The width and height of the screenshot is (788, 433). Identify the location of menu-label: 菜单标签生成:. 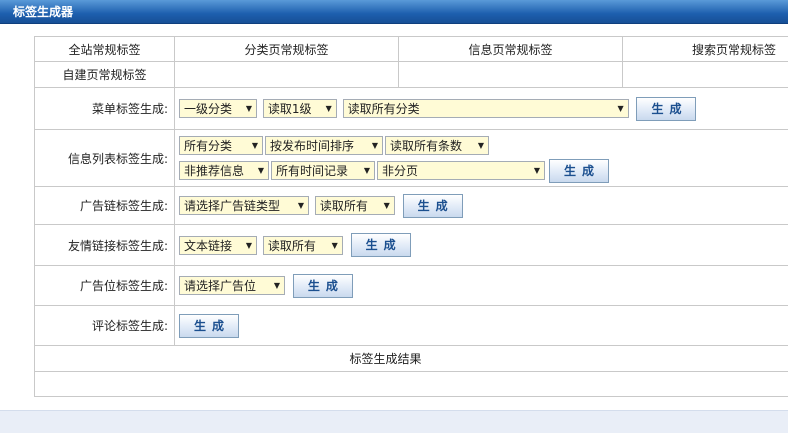
(104, 108).